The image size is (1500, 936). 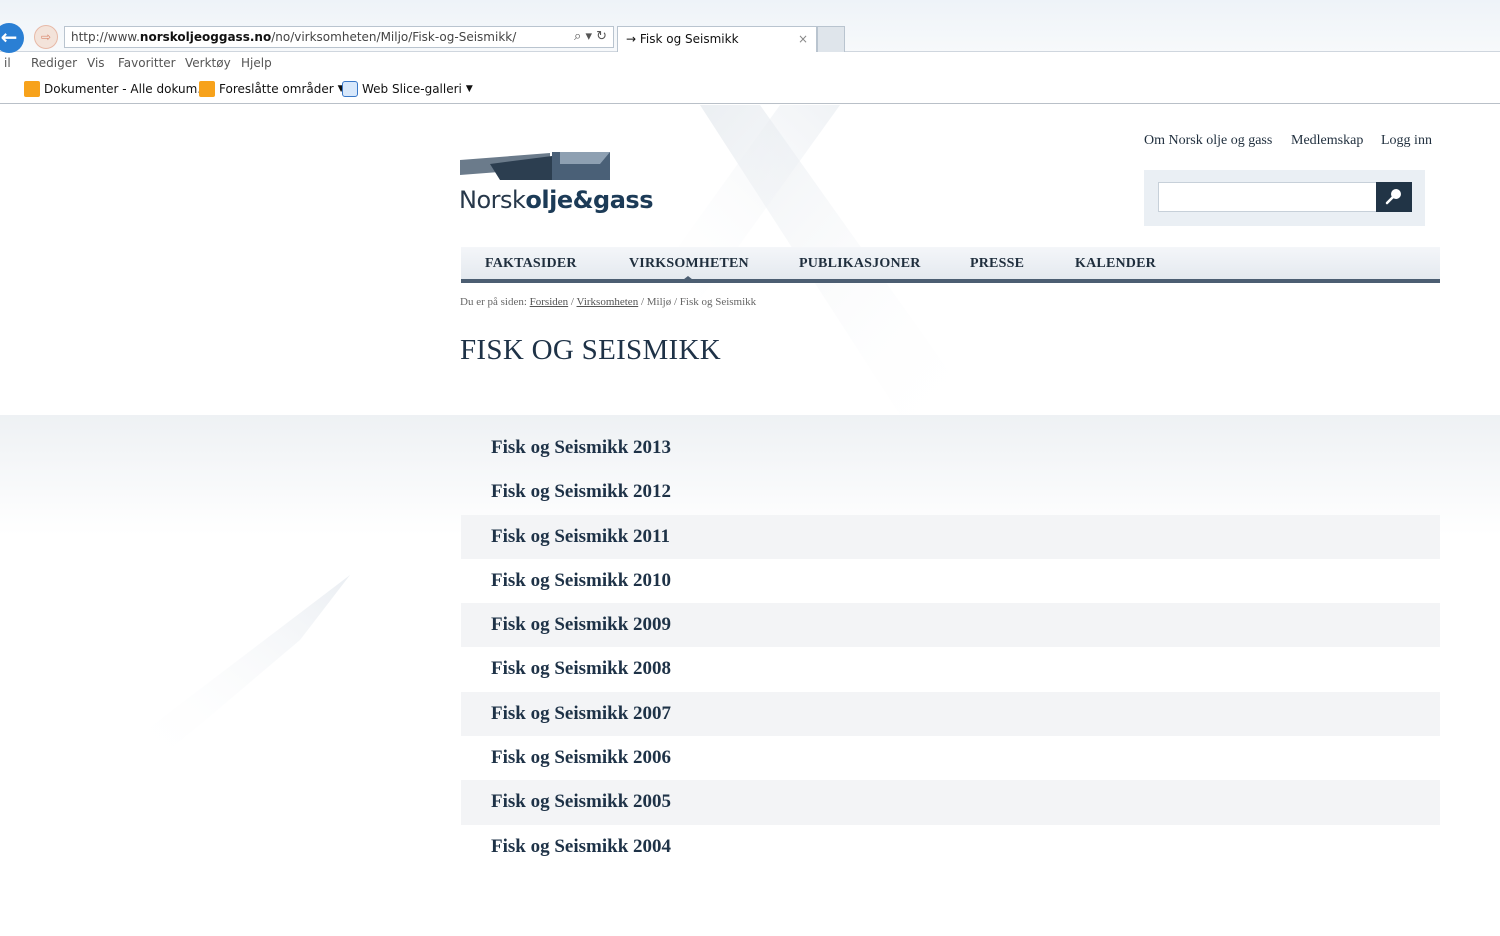 I want to click on close-icon: ×, so click(x=803, y=39).